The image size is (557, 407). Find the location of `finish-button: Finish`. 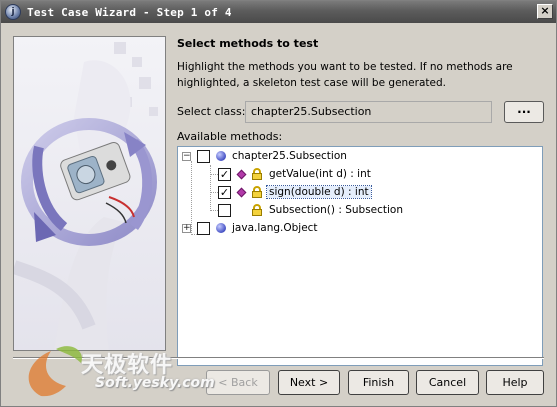

finish-button: Finish is located at coordinates (378, 382).